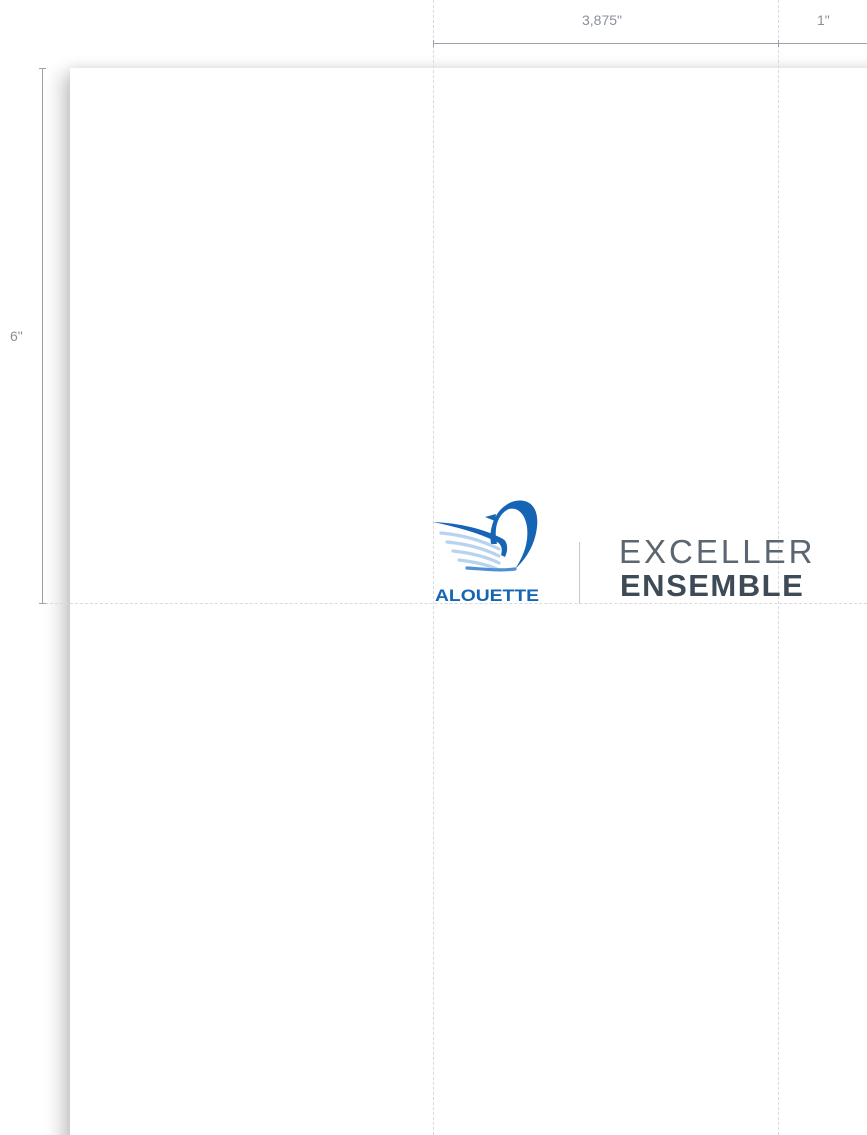 The width and height of the screenshot is (867, 1135). What do you see at coordinates (42, 68) in the screenshot?
I see `dimension-tick-top` at bounding box center [42, 68].